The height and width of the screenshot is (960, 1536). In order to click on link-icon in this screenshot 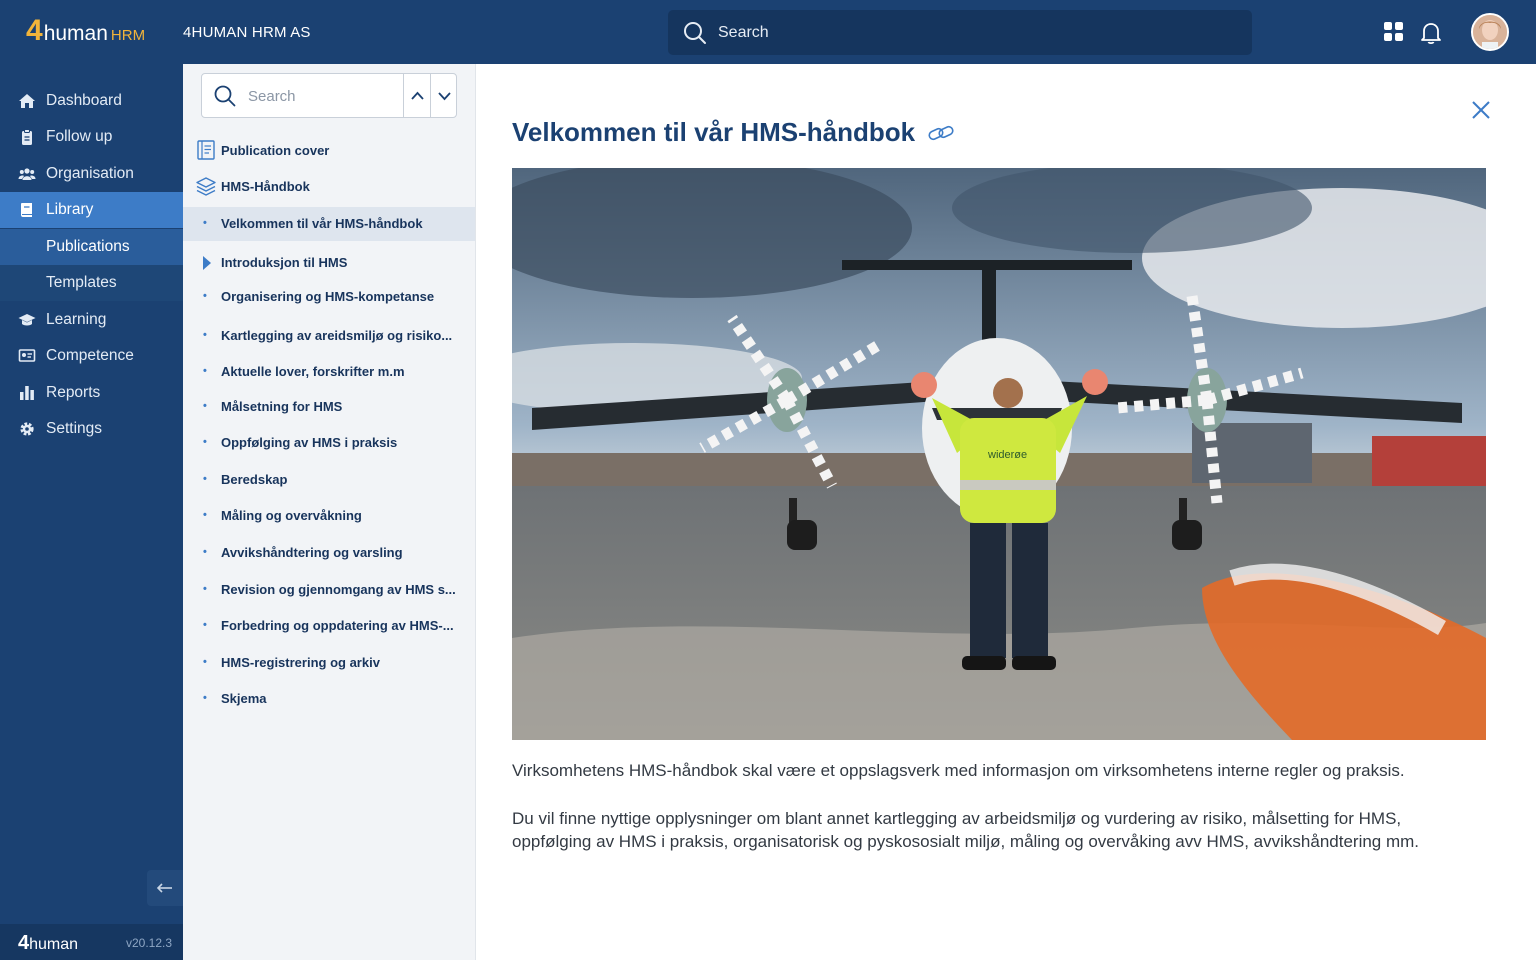, I will do `click(941, 133)`.